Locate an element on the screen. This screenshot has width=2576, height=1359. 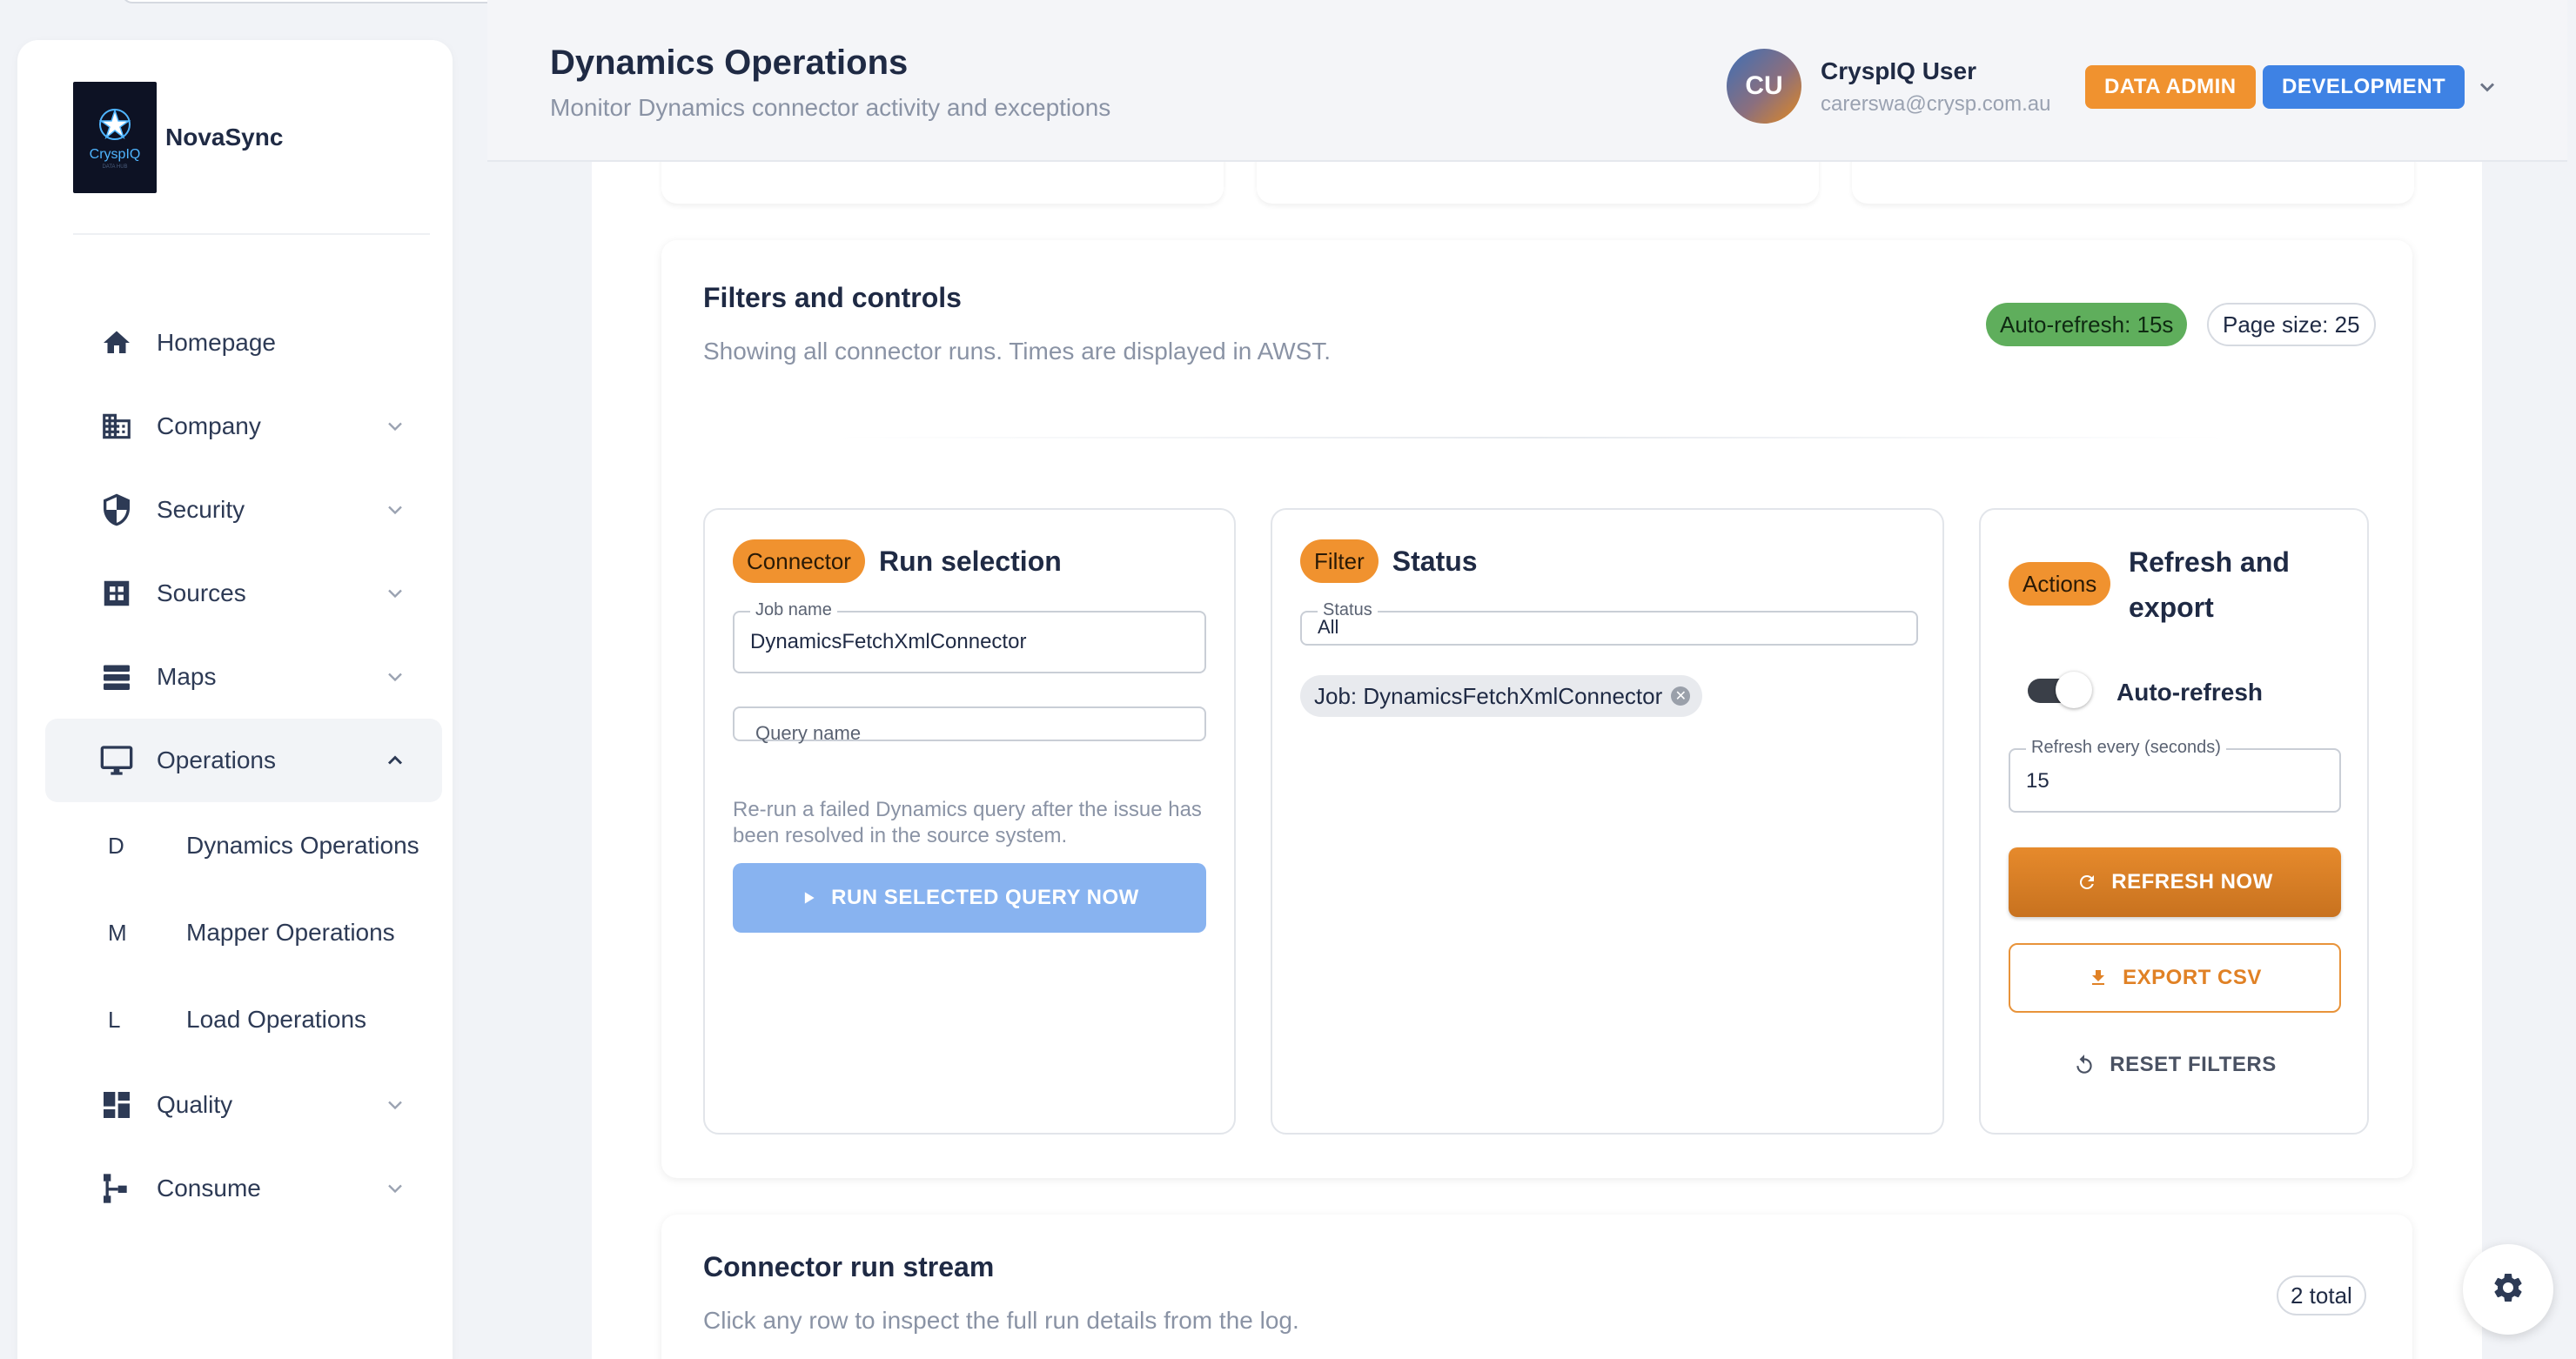
avatar: CU is located at coordinates (1764, 86).